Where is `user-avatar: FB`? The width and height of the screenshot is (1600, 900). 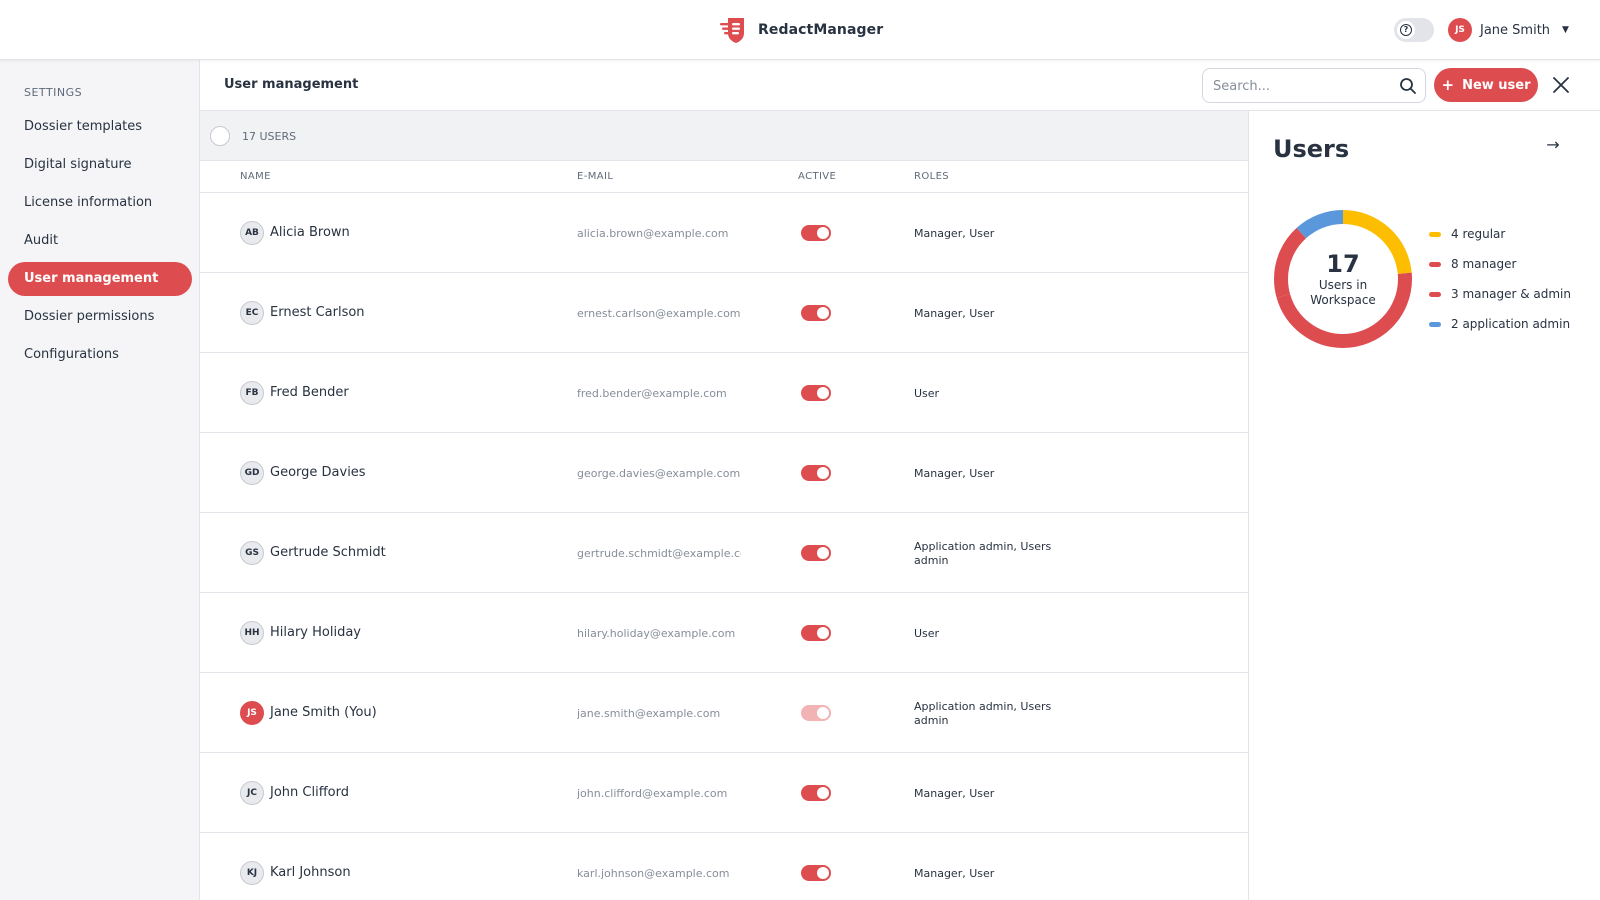 user-avatar: FB is located at coordinates (252, 393).